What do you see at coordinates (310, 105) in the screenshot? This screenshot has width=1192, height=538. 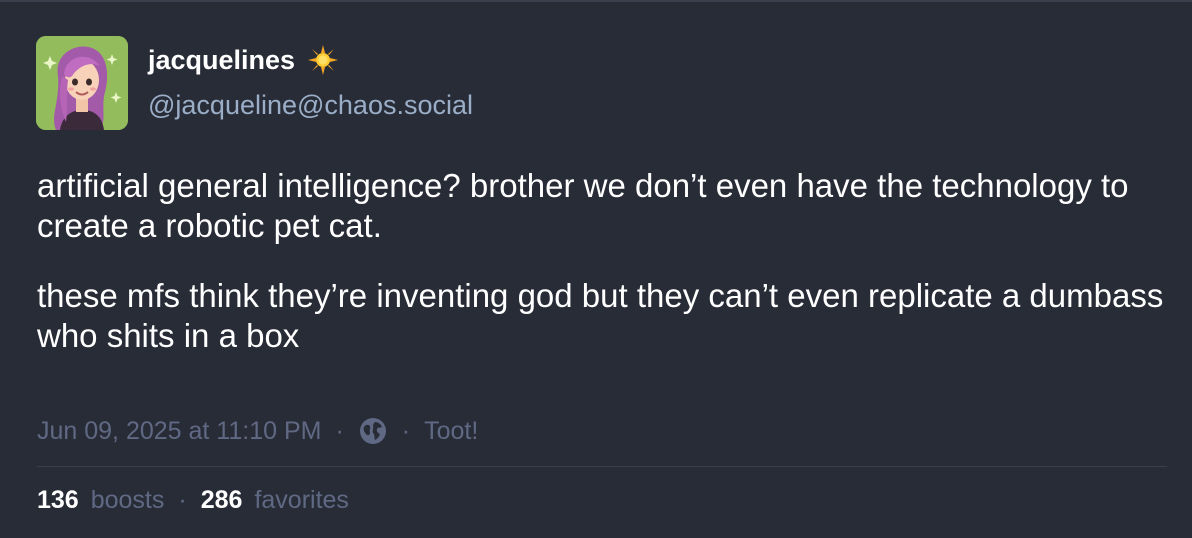 I see `account-handle: @jacqueline@chaos.social` at bounding box center [310, 105].